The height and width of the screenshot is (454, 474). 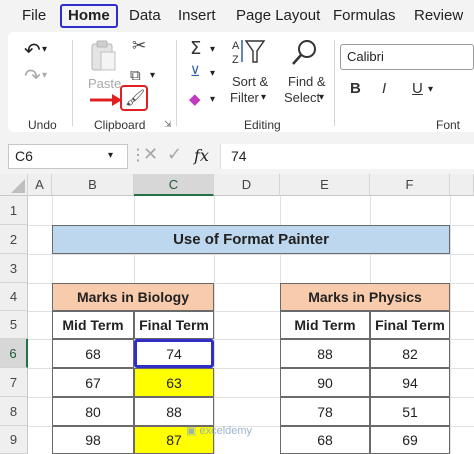 I want to click on biology-mid-cell: 80, so click(x=93, y=411).